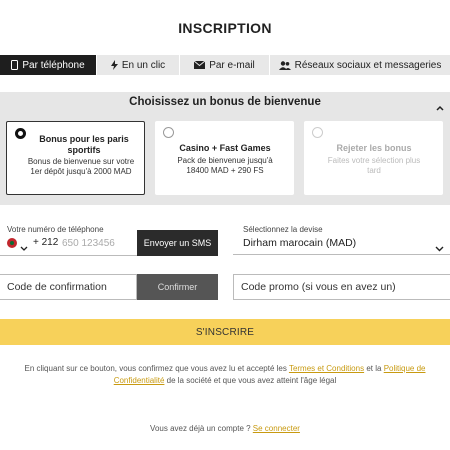 The image size is (450, 450). I want to click on tab-social: Réseaux sociaux et messageries, so click(360, 65).